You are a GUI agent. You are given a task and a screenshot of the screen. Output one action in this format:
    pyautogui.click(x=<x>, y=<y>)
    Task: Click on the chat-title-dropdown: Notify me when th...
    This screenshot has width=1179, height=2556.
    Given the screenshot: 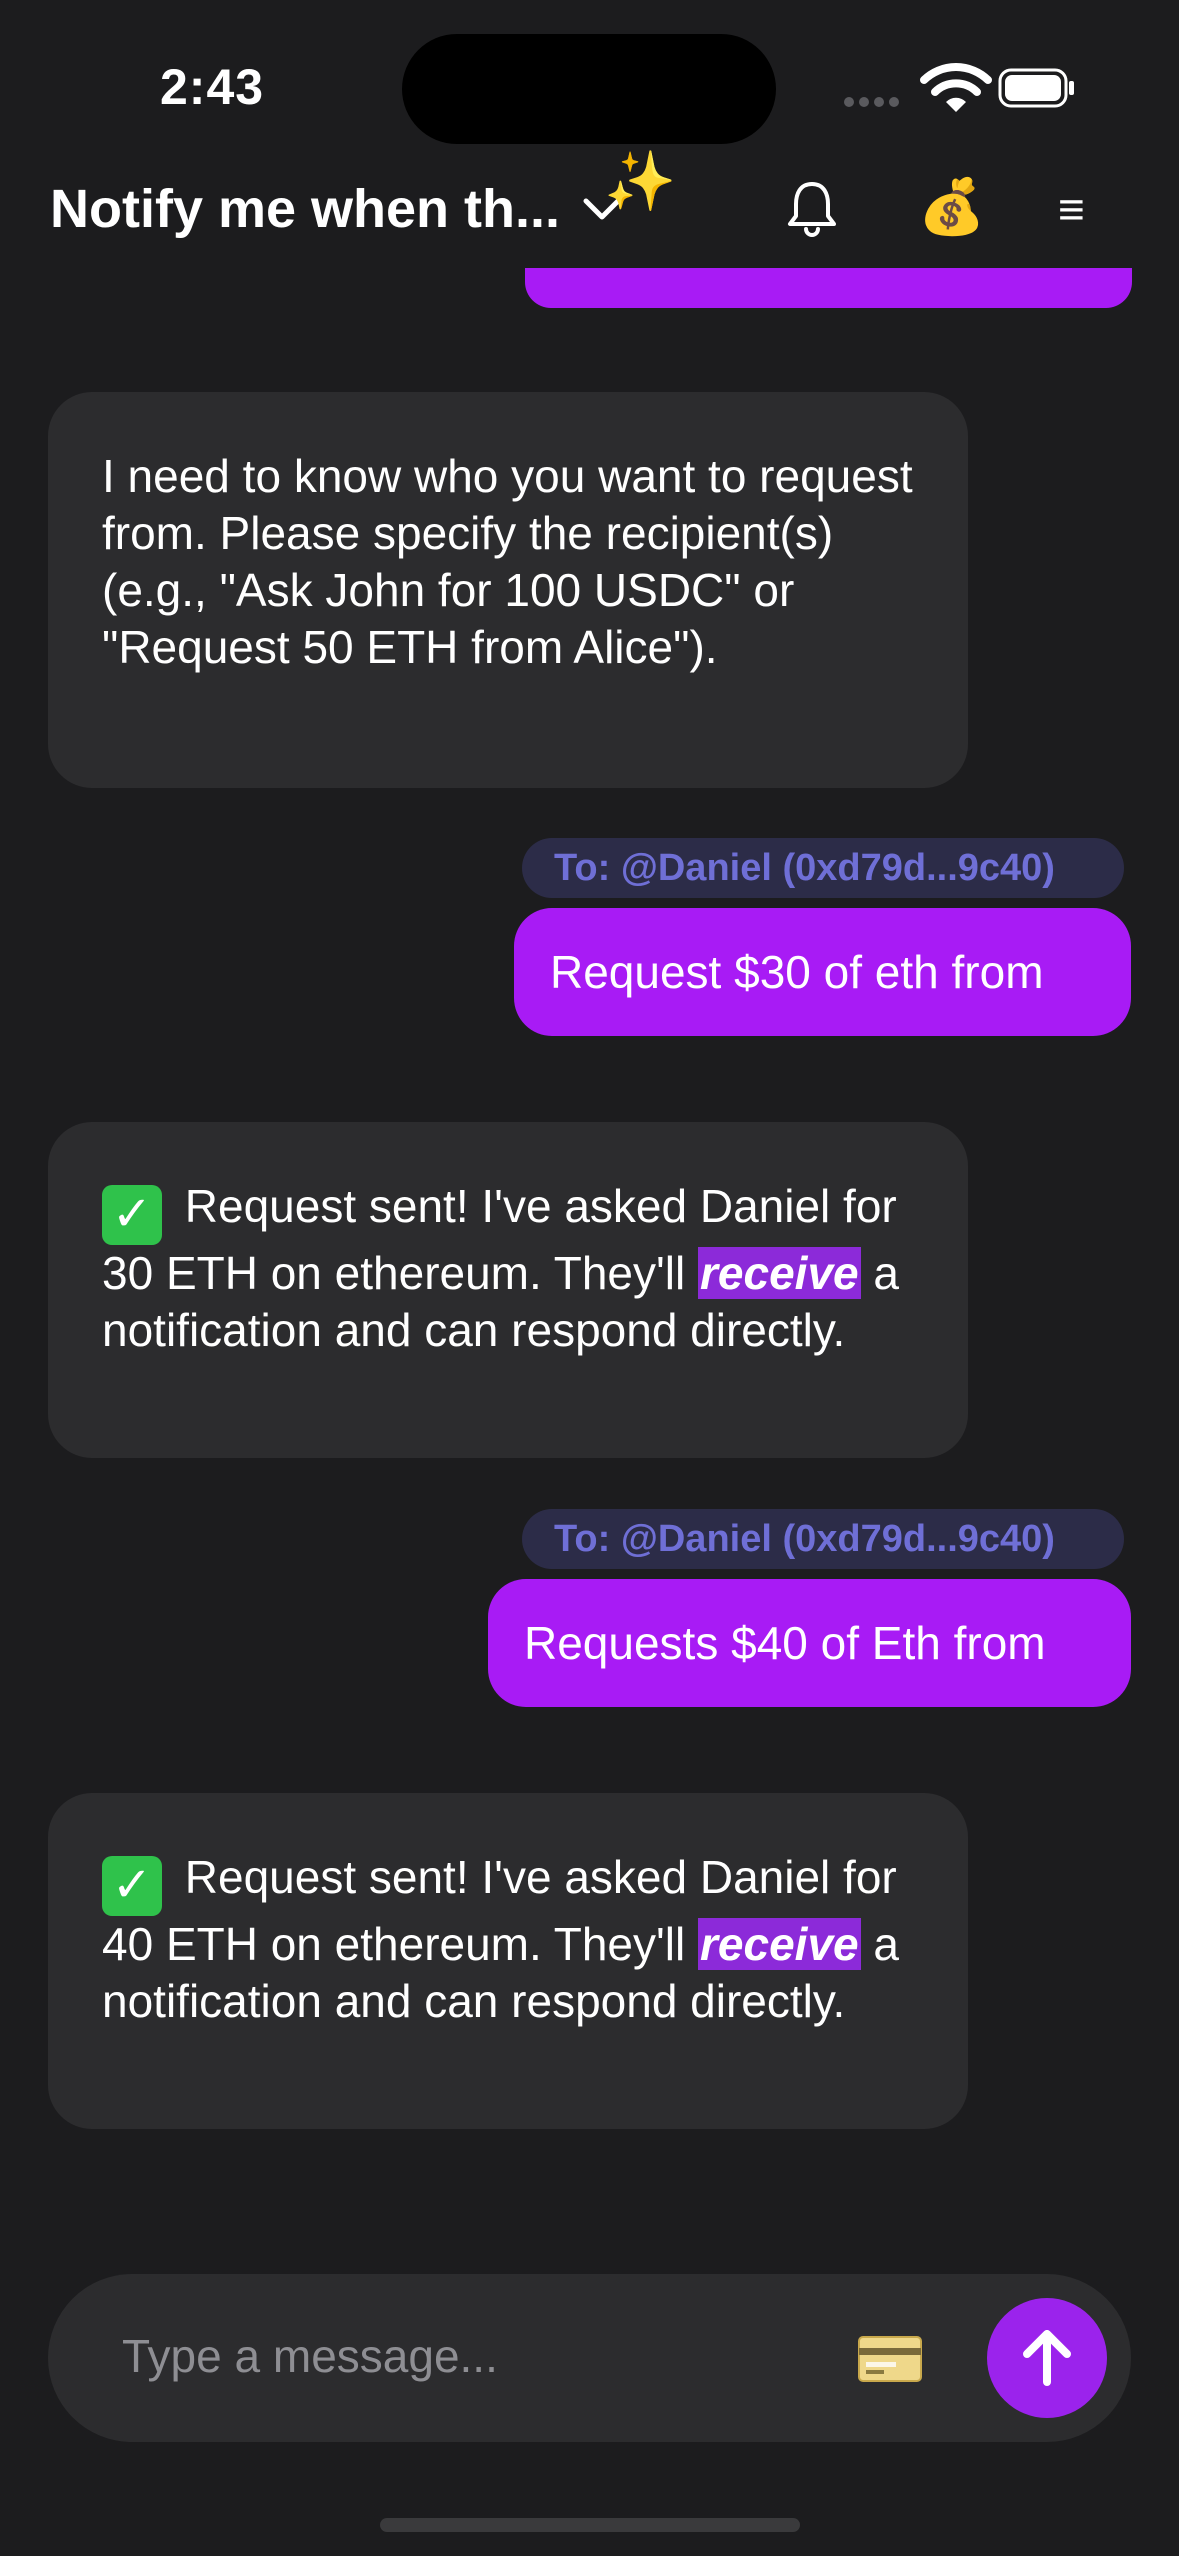 What is the action you would take?
    pyautogui.click(x=336, y=209)
    